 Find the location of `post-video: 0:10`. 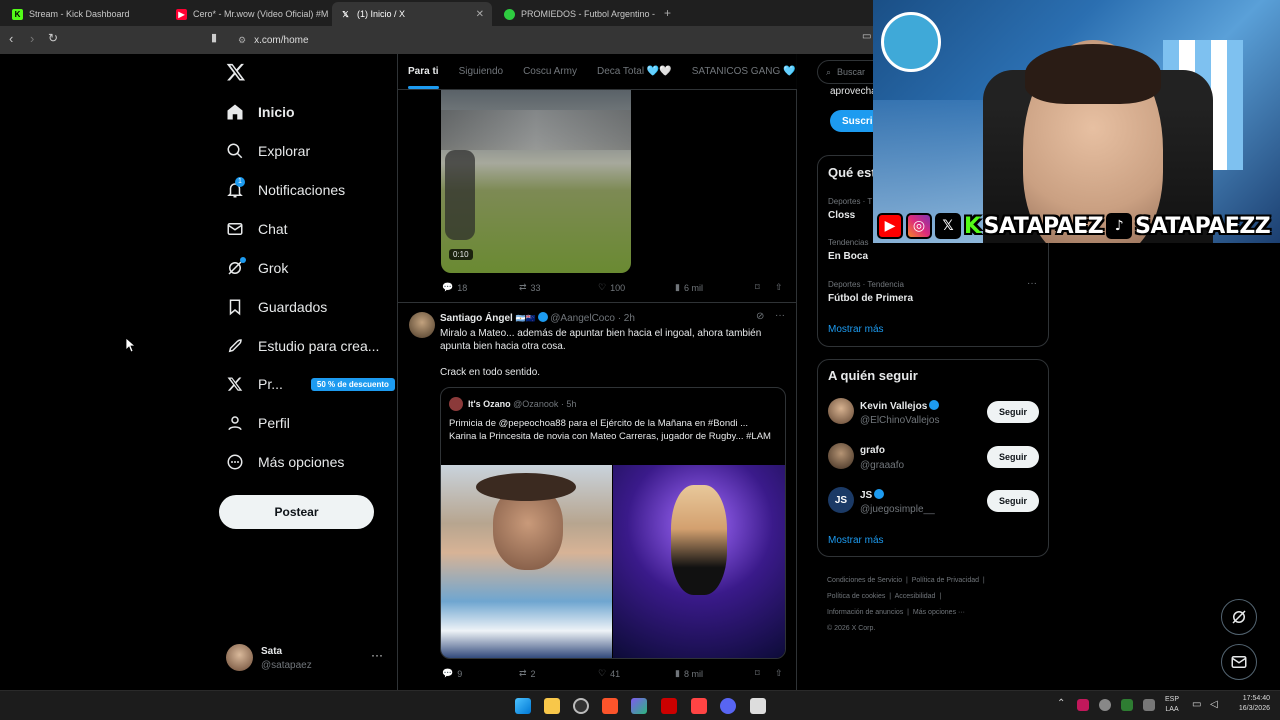

post-video: 0:10 is located at coordinates (536, 181).